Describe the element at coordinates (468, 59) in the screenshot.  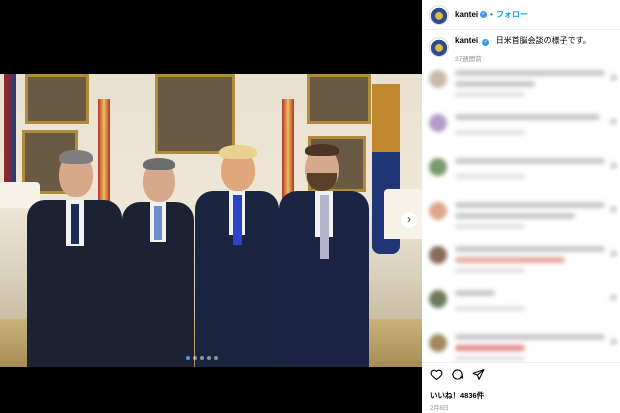
I see `caption-time: 37週間前` at that location.